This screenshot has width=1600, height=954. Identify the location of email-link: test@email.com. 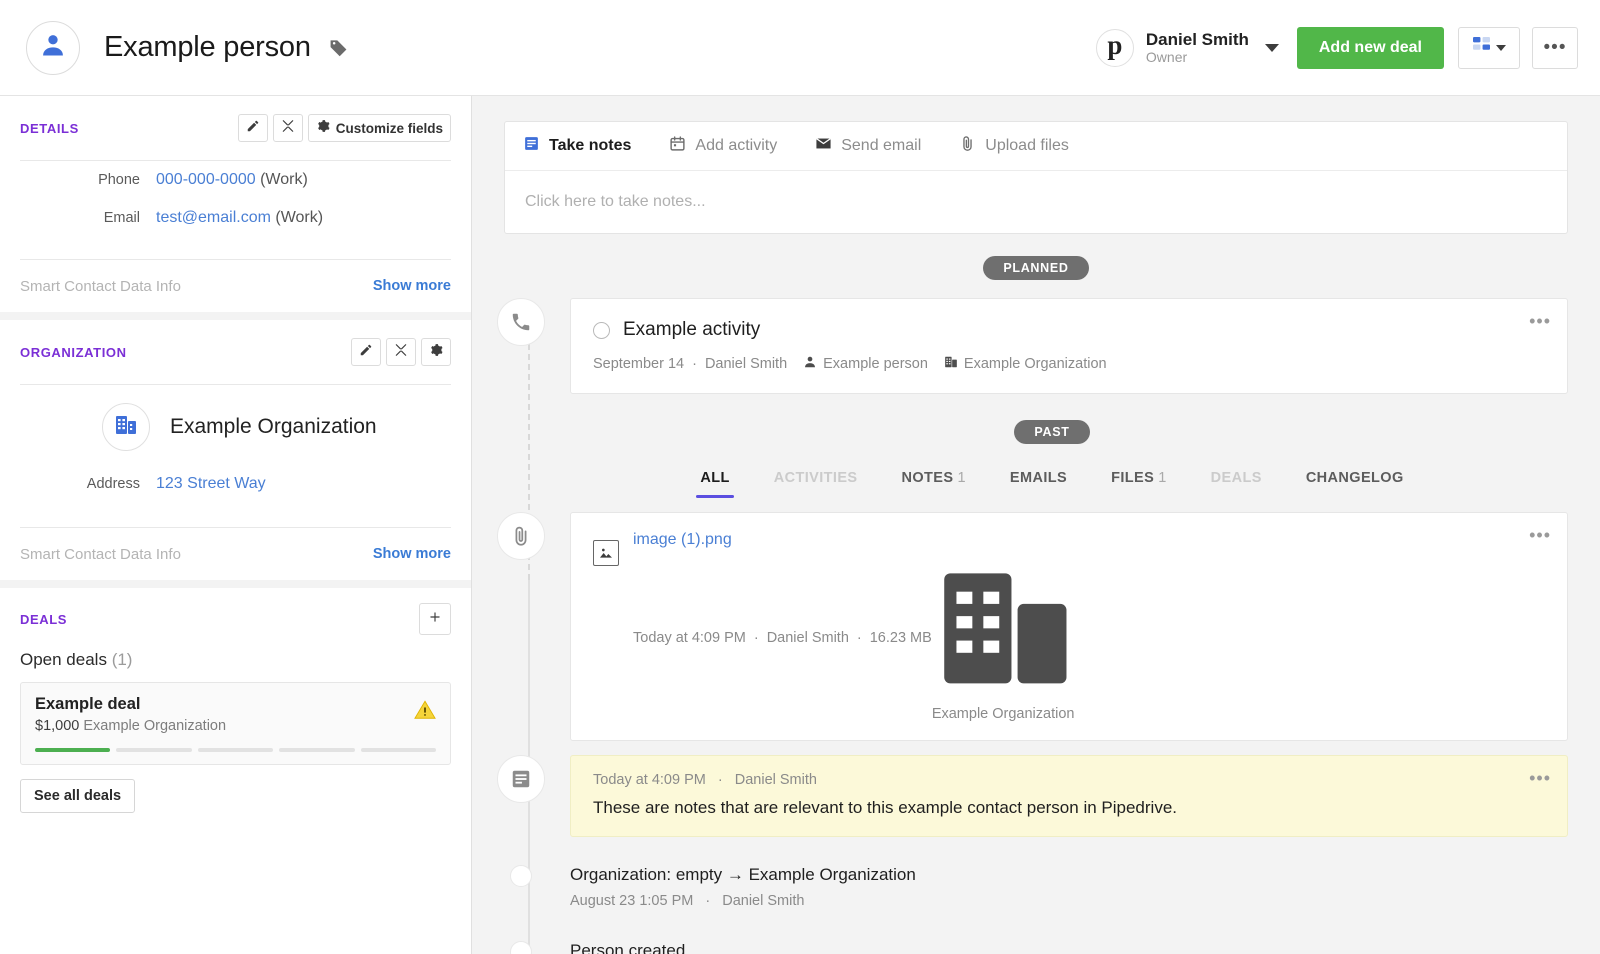
(213, 217).